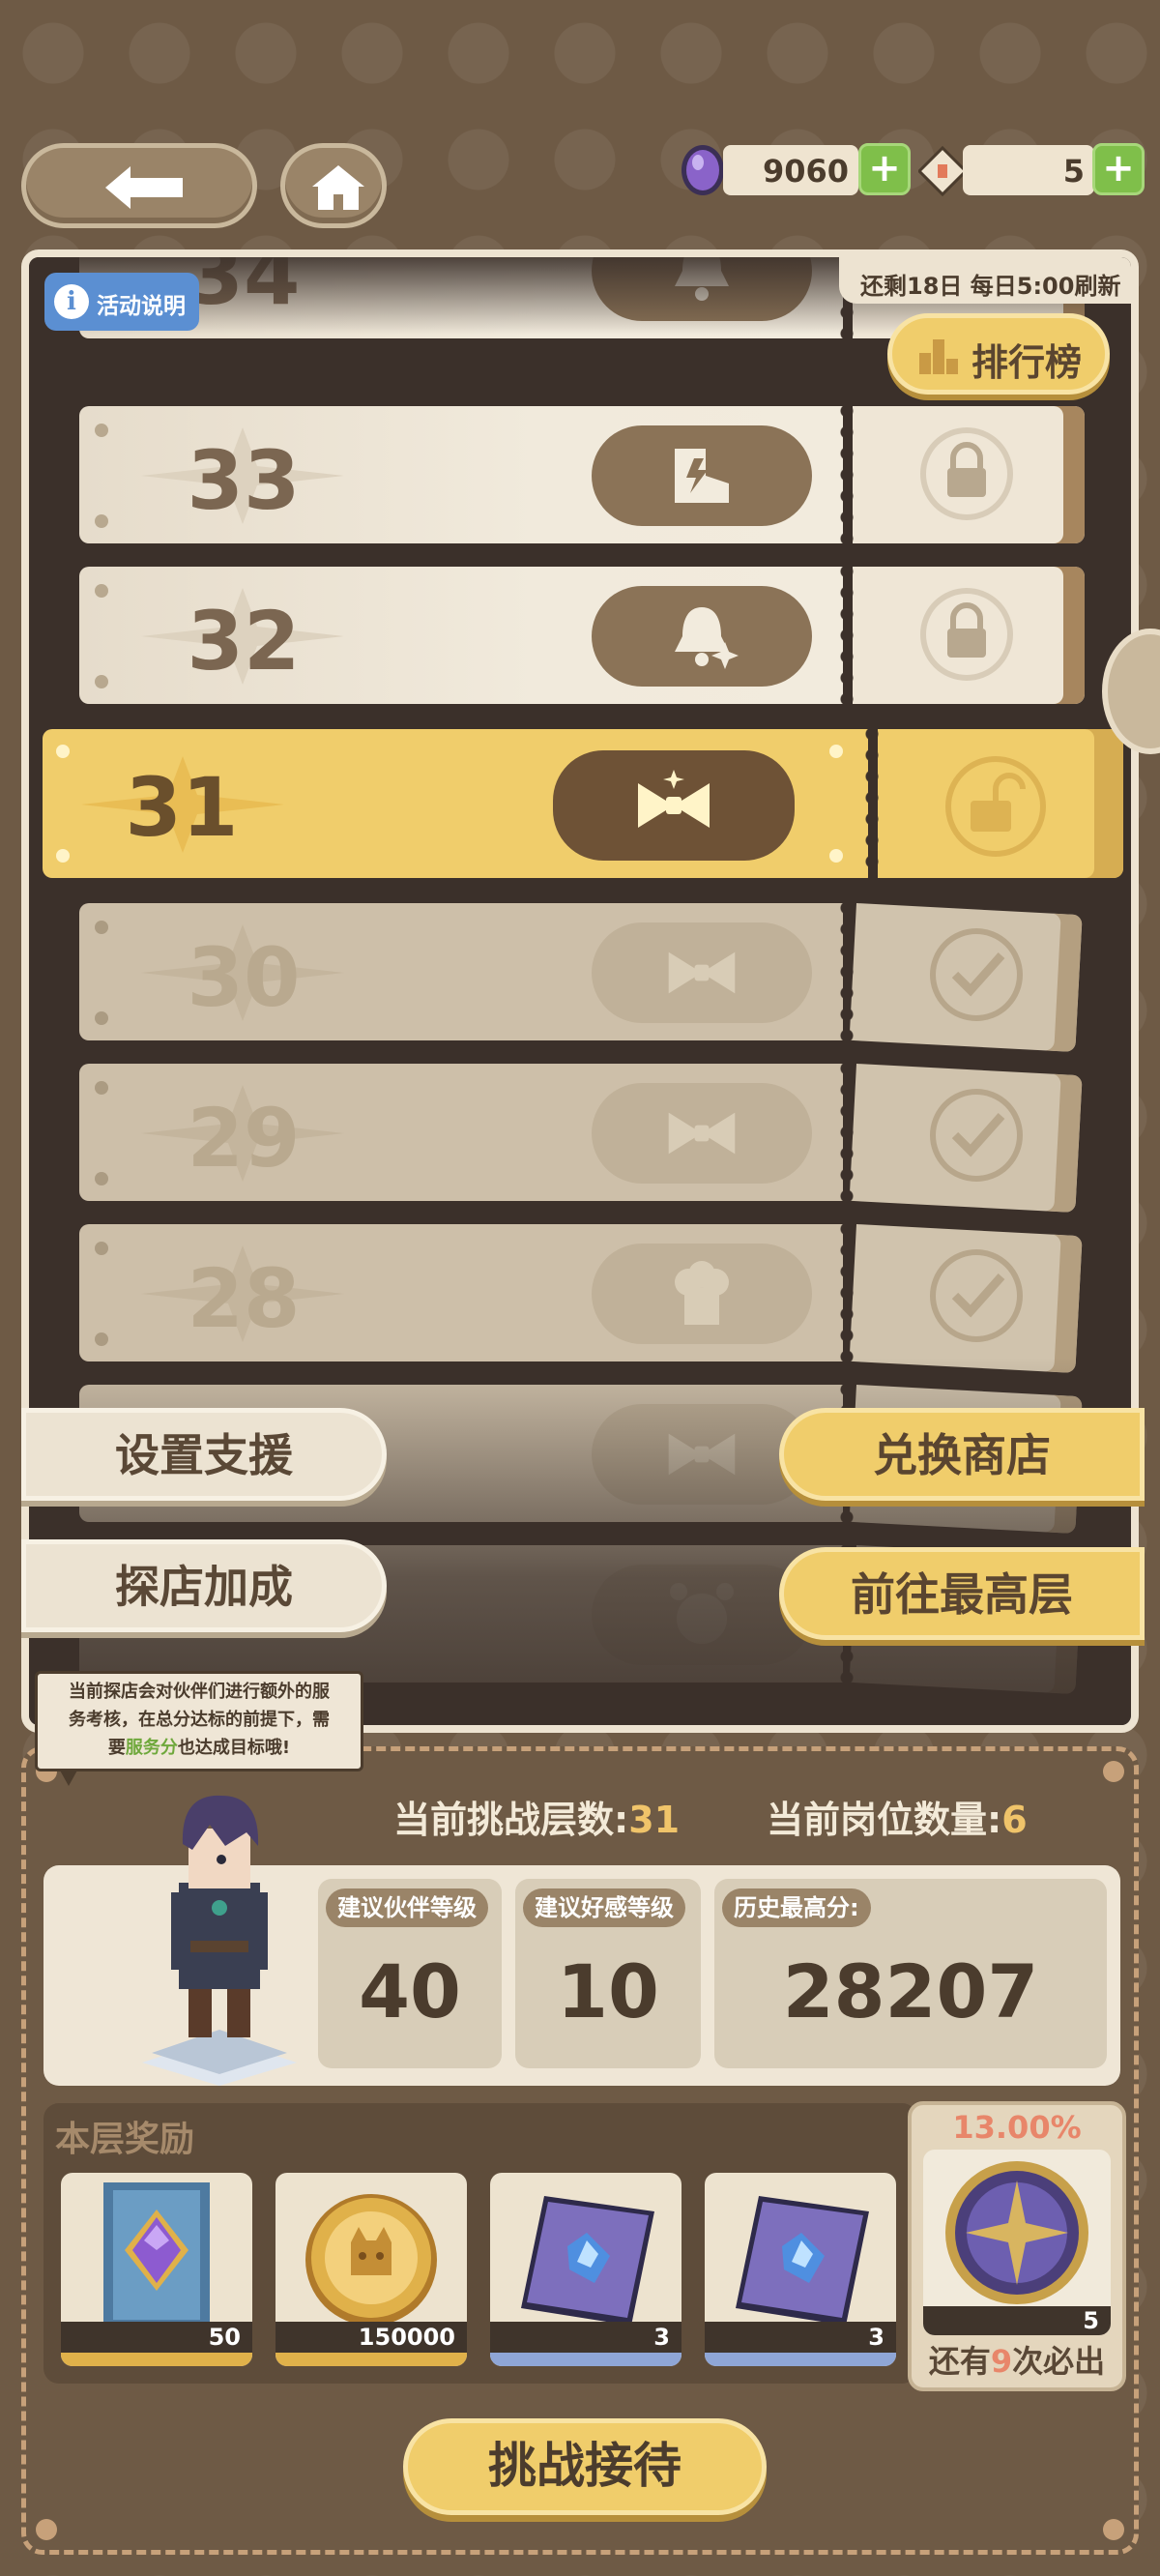  I want to click on shop-bonus-button: 探店加成, so click(204, 1585).